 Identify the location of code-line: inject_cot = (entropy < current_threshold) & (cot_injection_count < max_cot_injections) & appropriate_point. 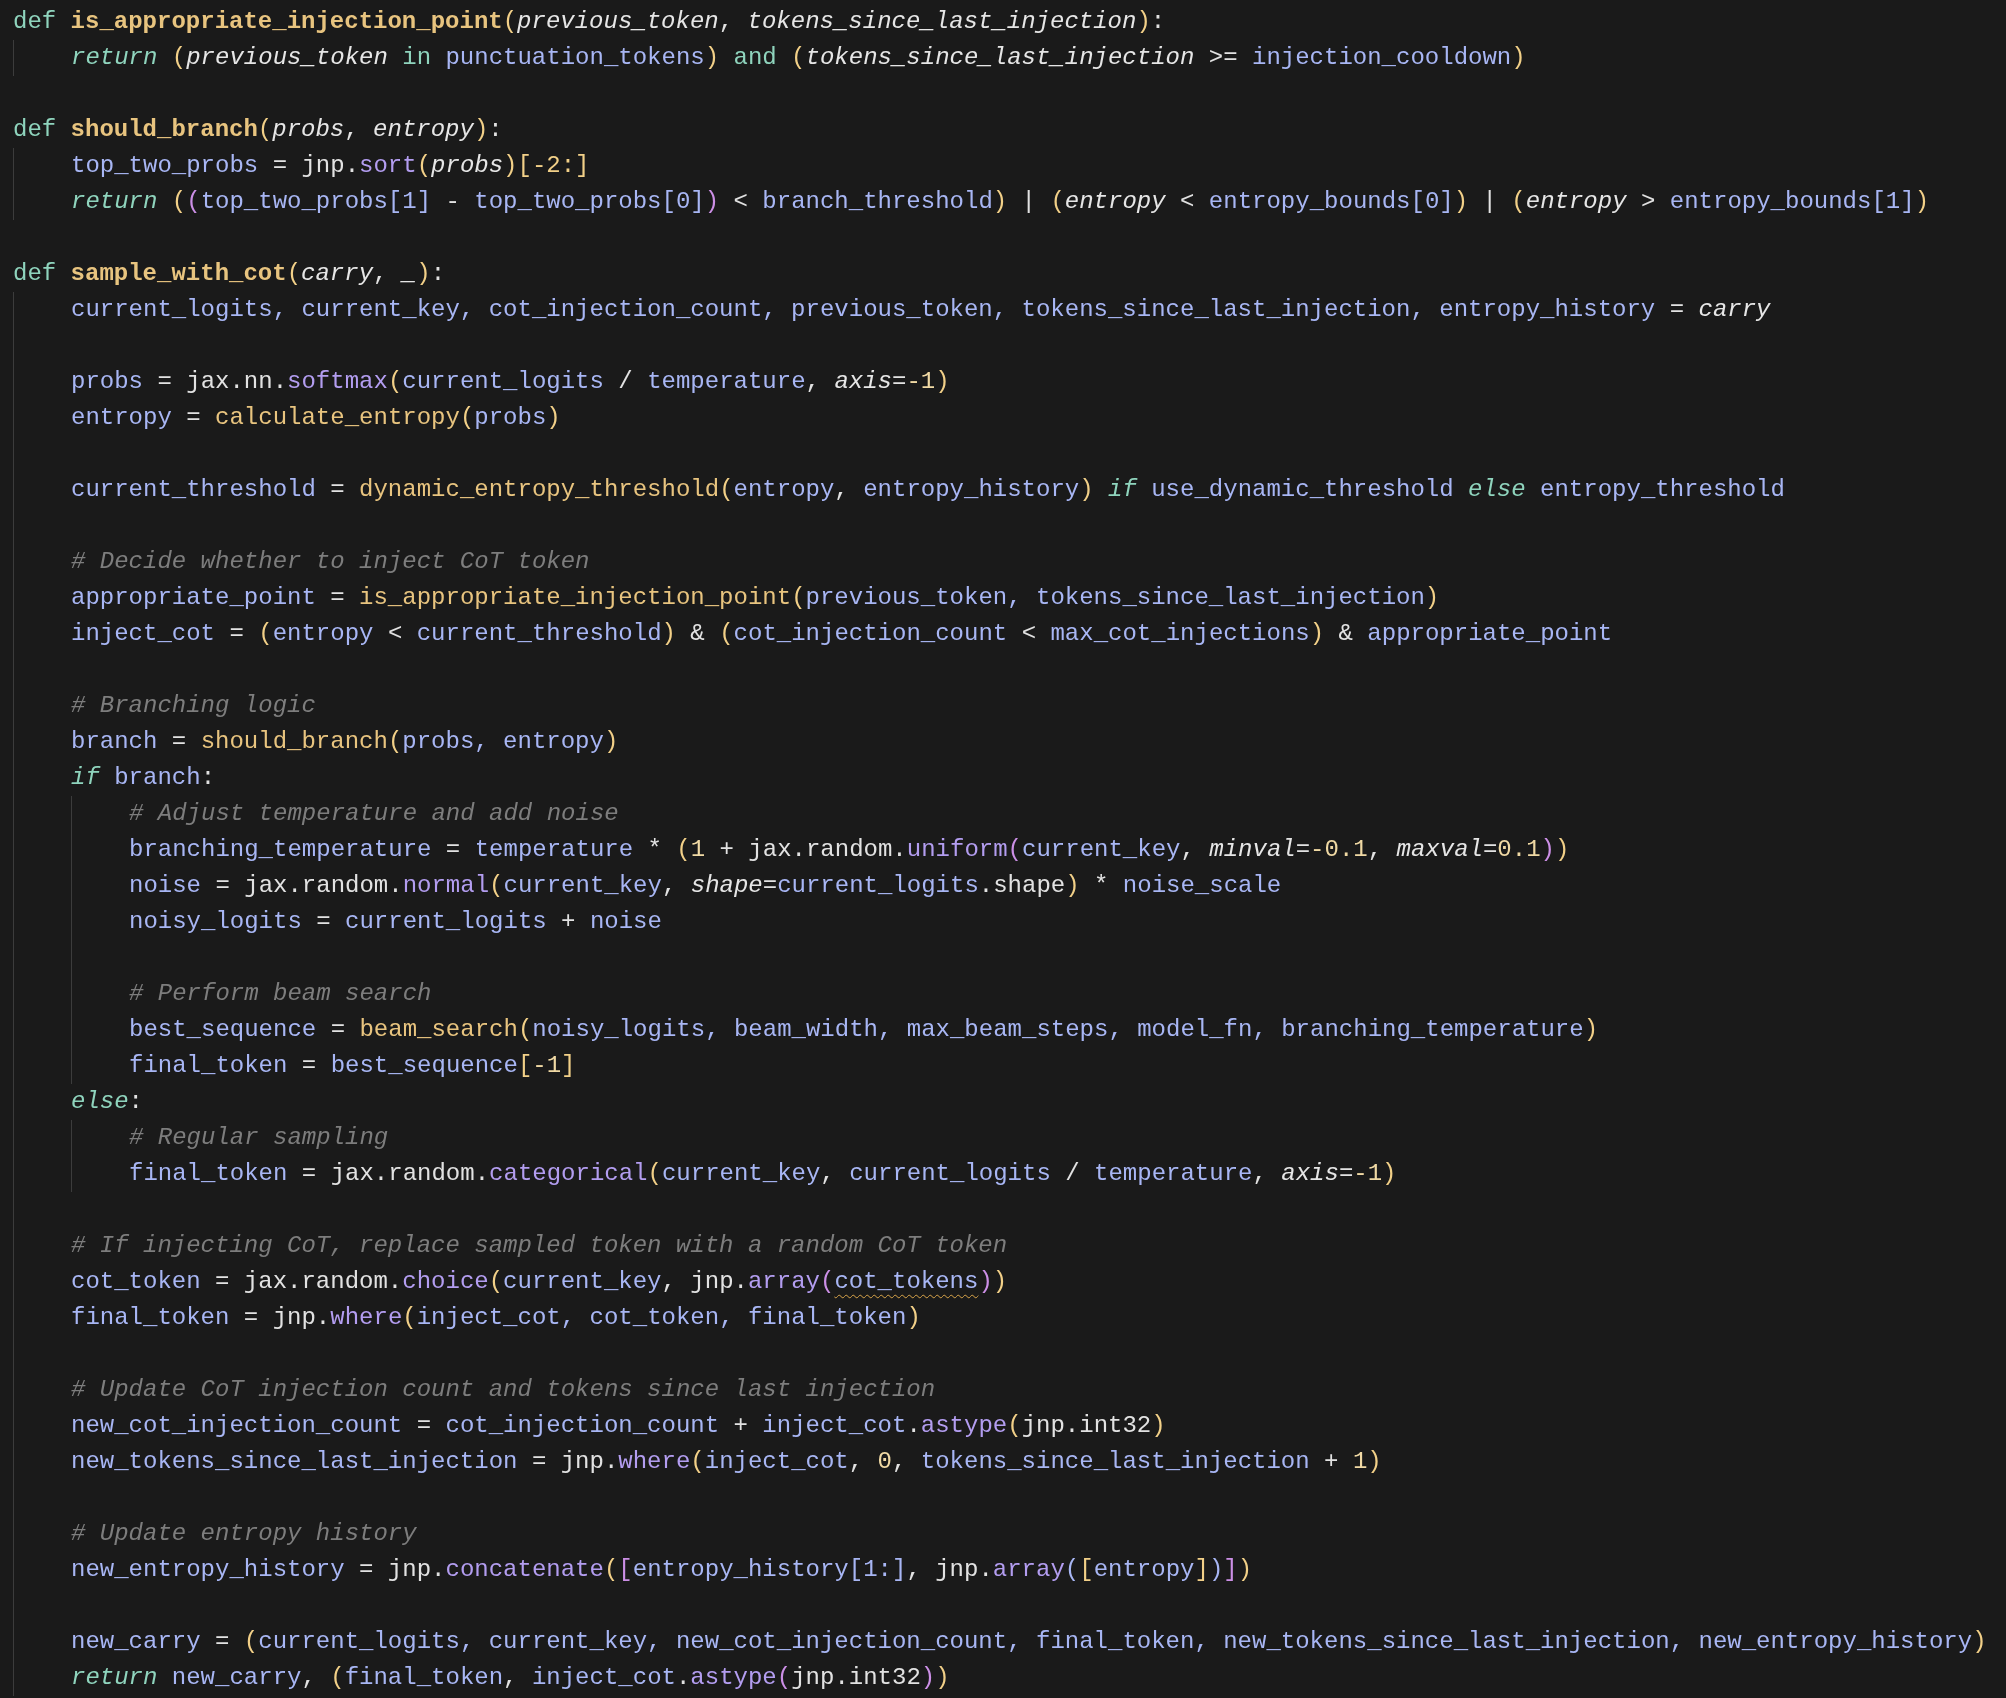
(842, 634).